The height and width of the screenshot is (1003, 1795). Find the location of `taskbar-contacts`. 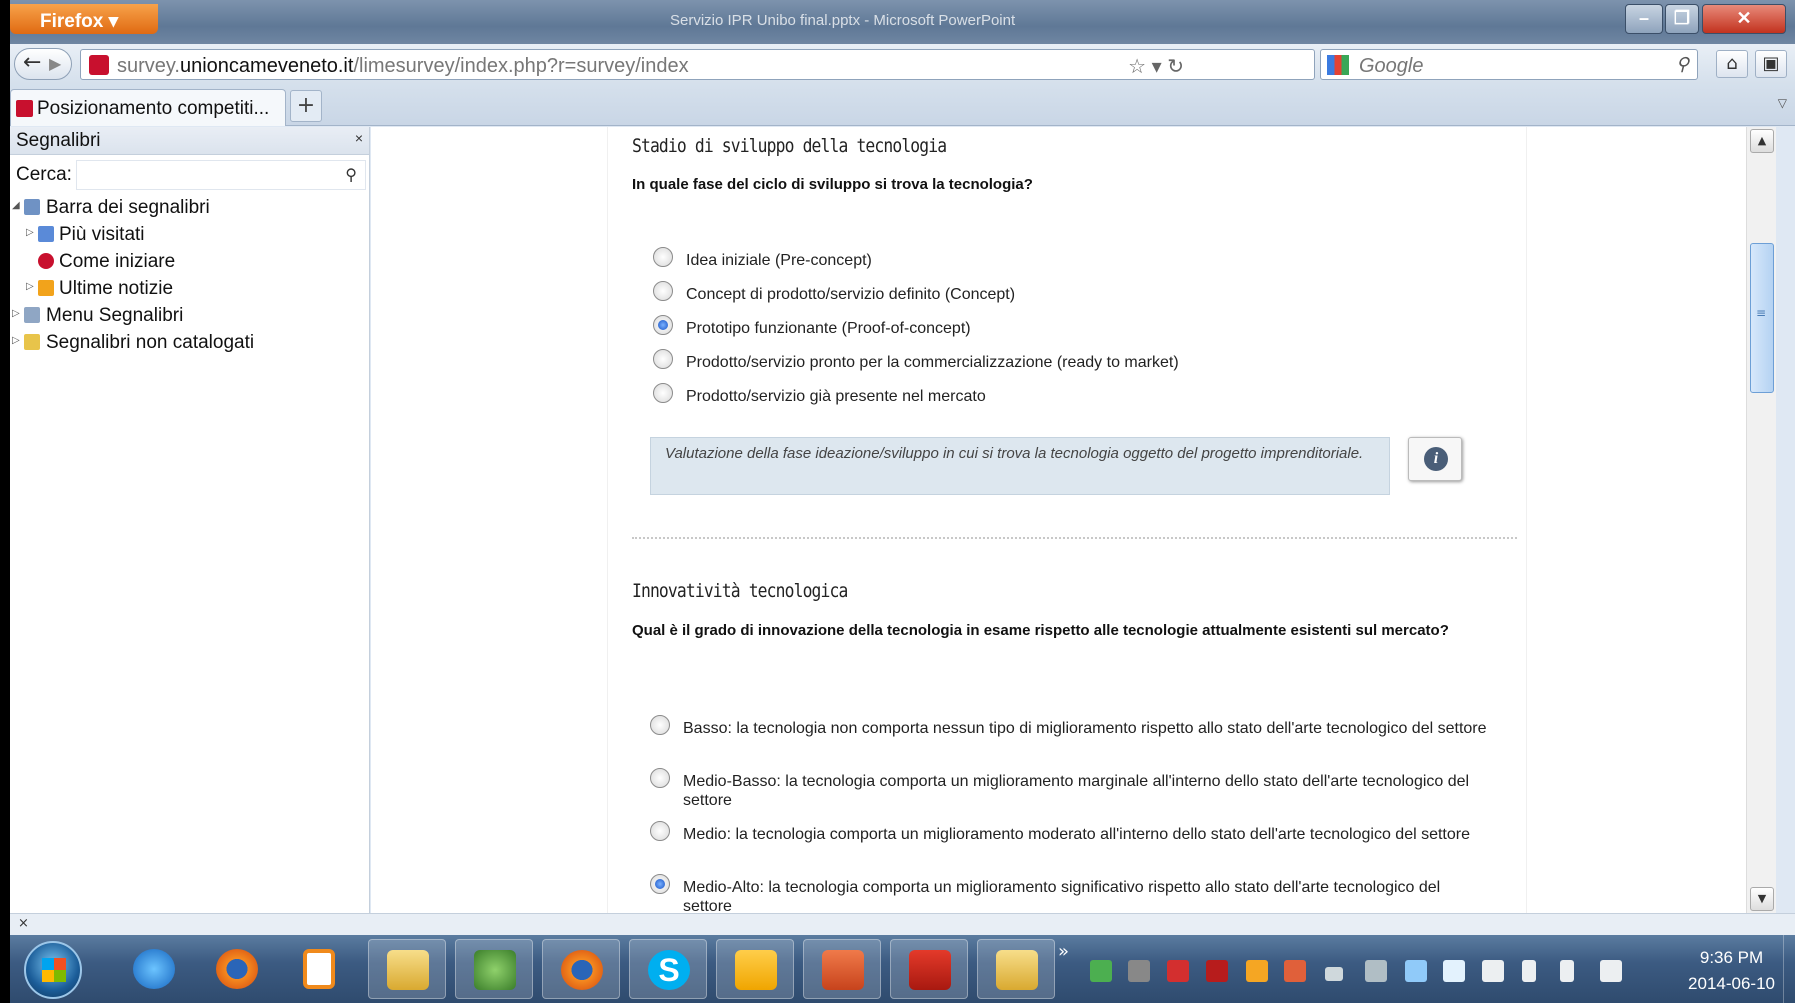

taskbar-contacts is located at coordinates (494, 969).